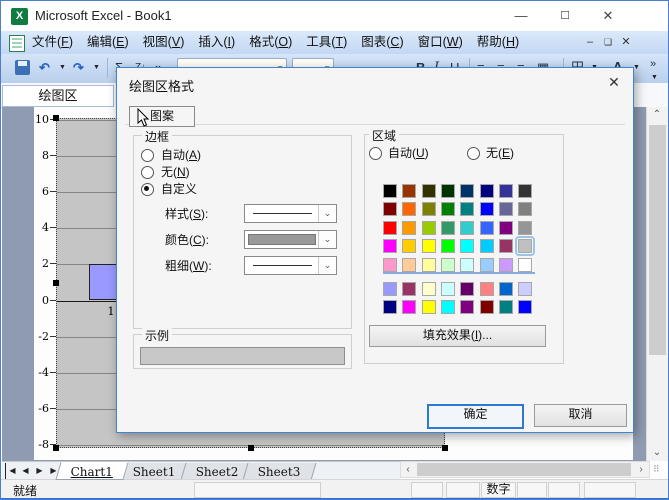 The height and width of the screenshot is (500, 669). What do you see at coordinates (473, 153) in the screenshot?
I see `area-none-radio` at bounding box center [473, 153].